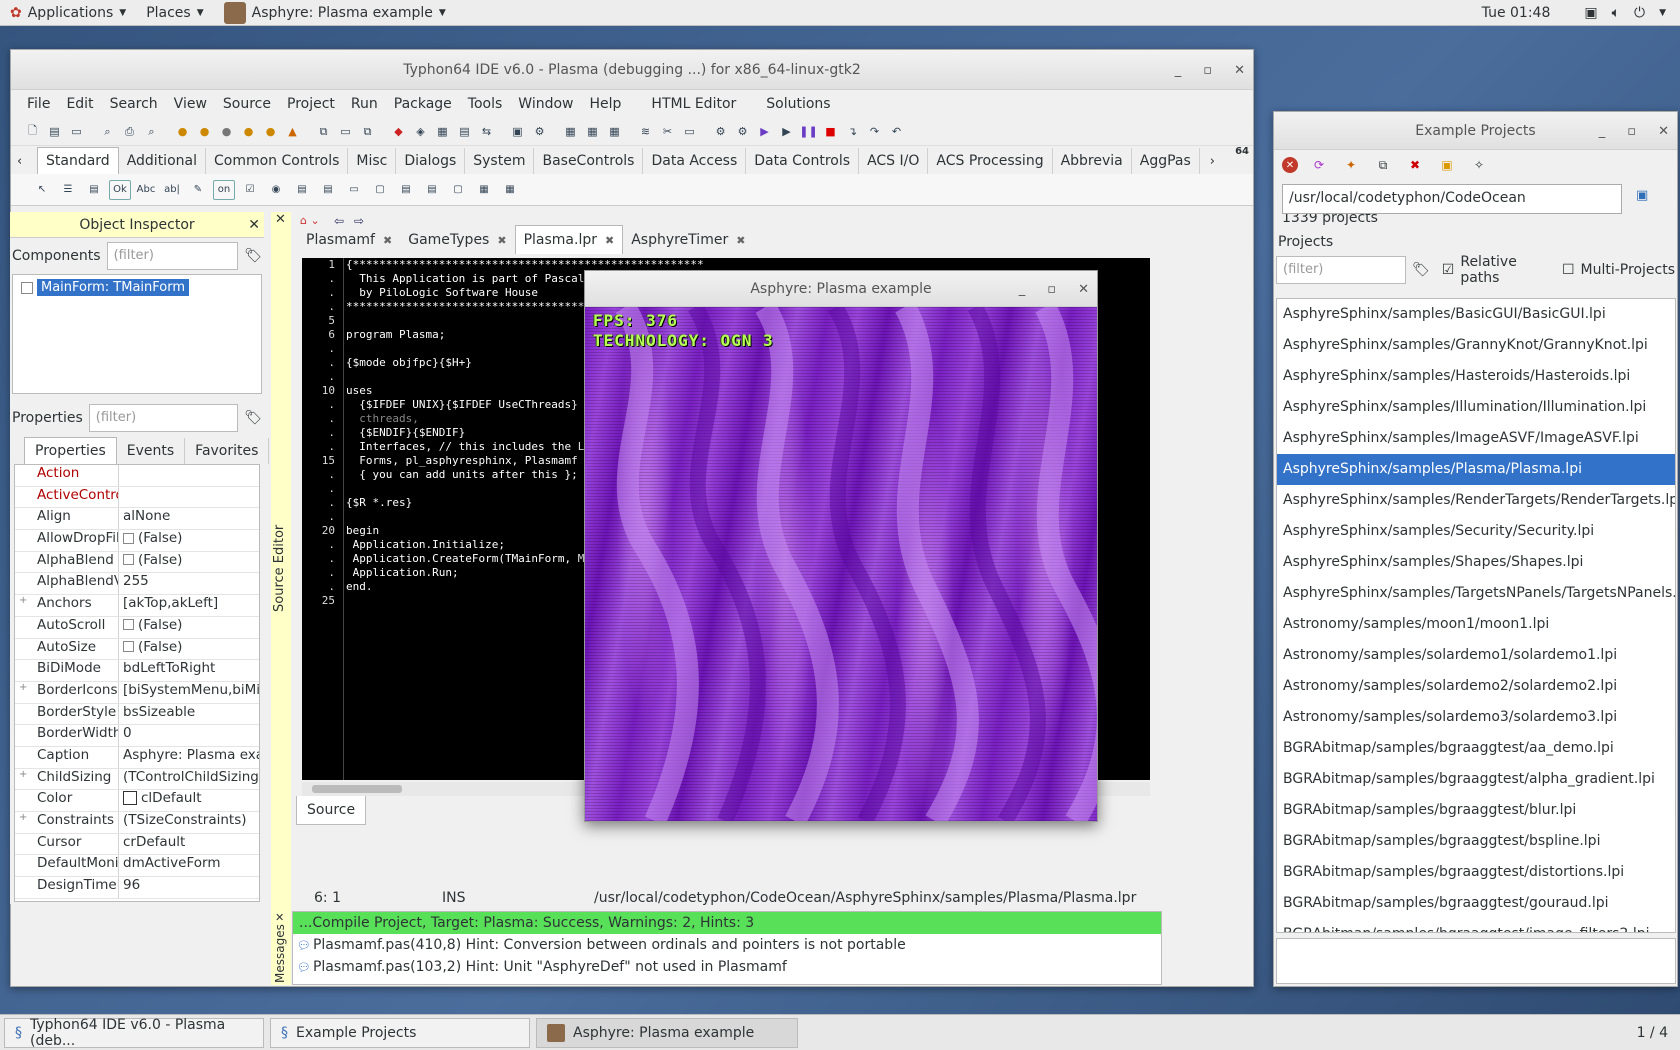 This screenshot has height=1050, width=1680. Describe the element at coordinates (70, 450) in the screenshot. I see `tab-properties: Properties` at that location.